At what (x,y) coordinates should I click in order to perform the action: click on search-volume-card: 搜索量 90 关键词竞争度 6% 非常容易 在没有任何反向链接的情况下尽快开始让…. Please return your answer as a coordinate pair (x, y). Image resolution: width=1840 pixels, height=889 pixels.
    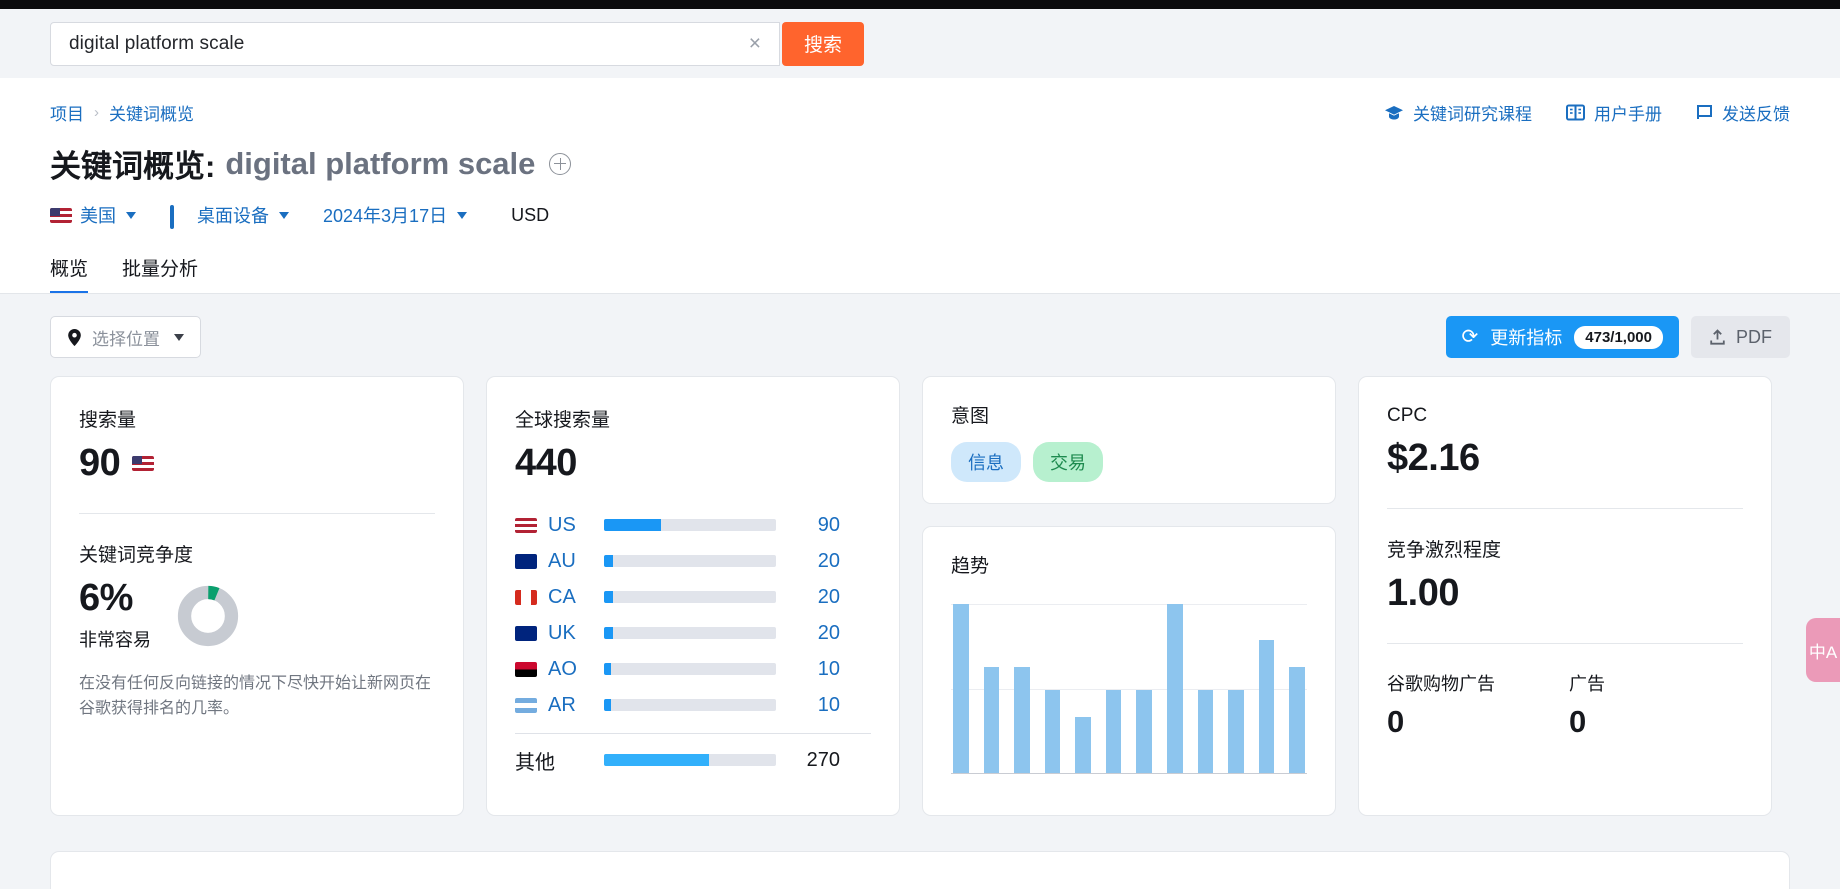
    Looking at the image, I should click on (257, 596).